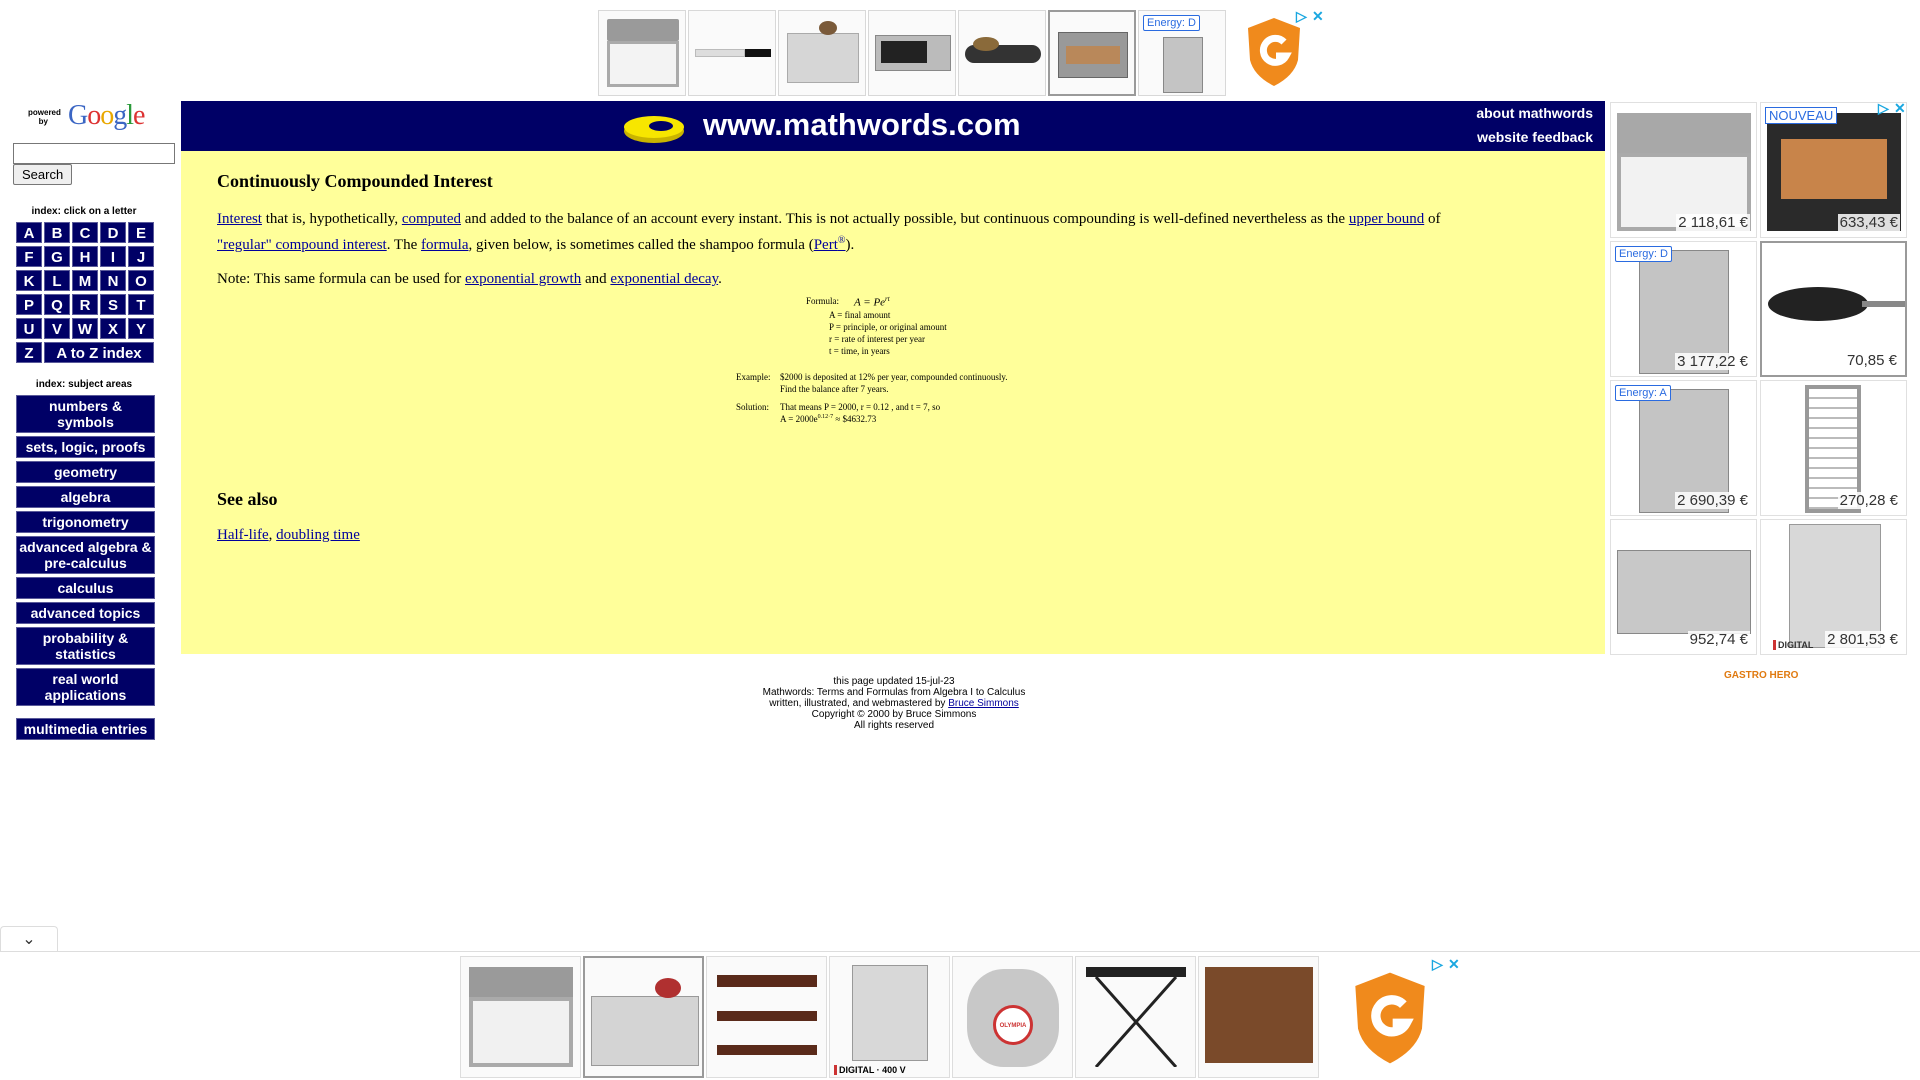  I want to click on subject-advanced-topics-button: advanced topics, so click(85, 613).